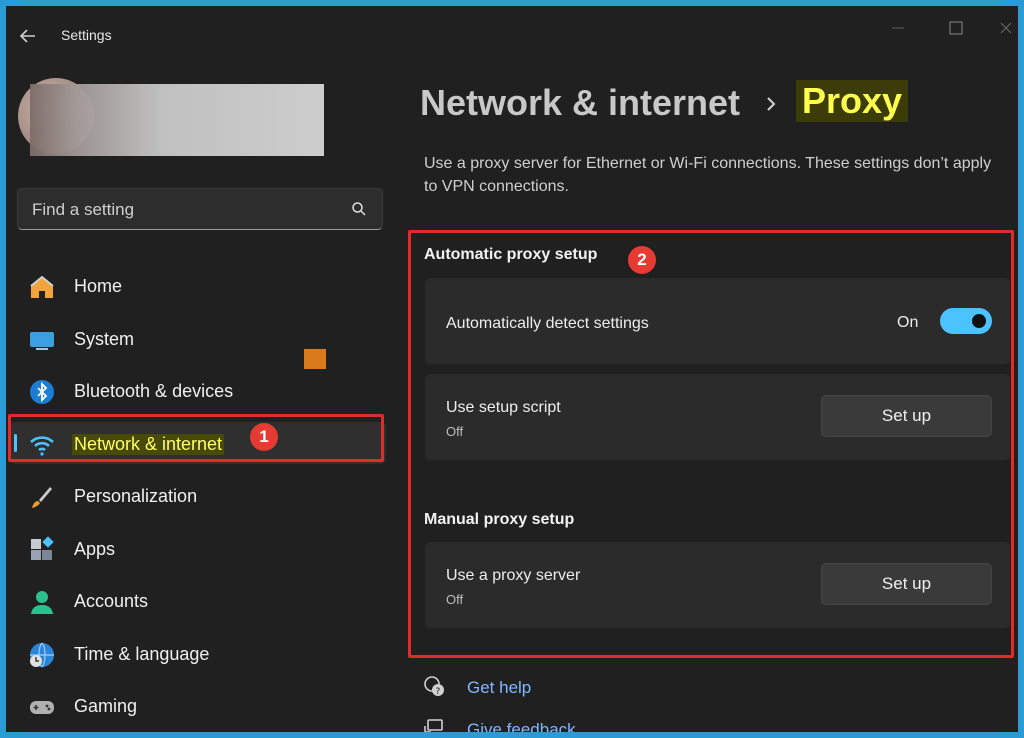  I want to click on sidebar-item-label: Apps, so click(95, 548).